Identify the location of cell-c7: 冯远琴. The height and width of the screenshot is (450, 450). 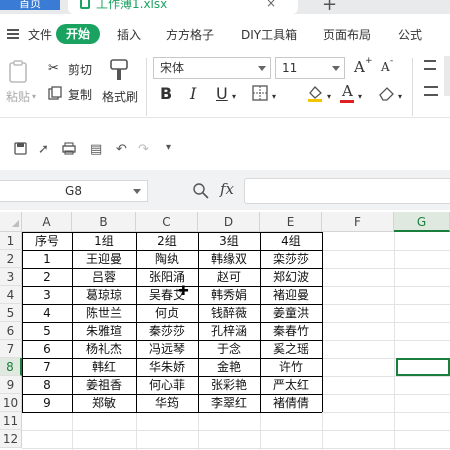
(167, 349).